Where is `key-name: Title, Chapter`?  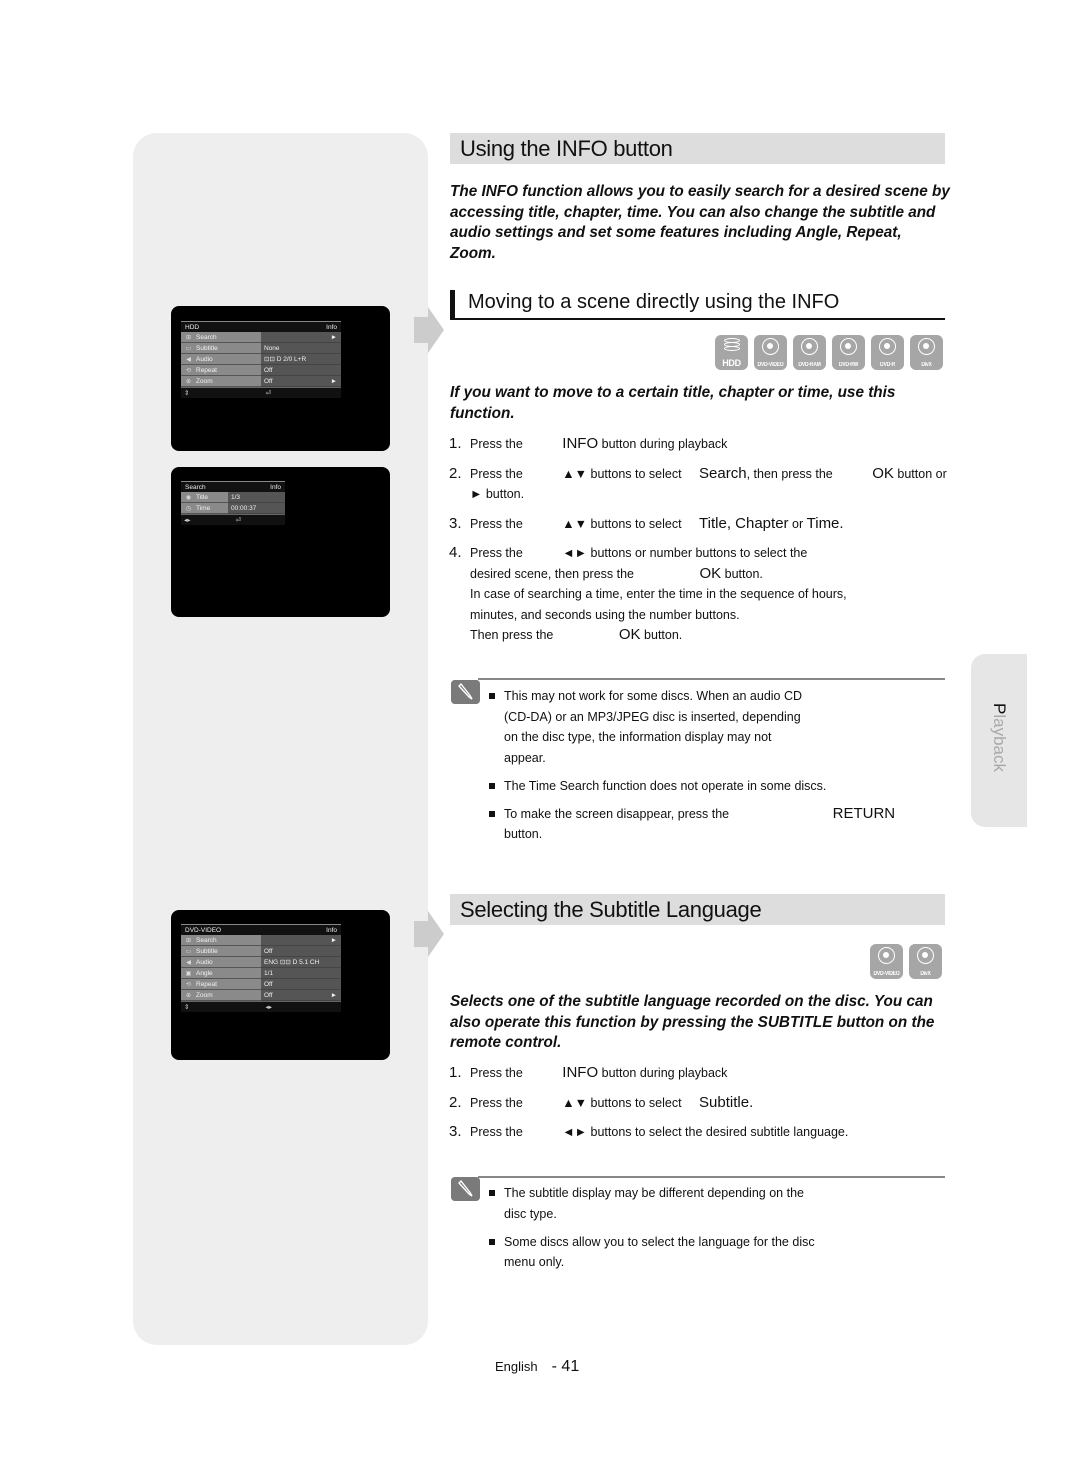
key-name: Title, Chapter is located at coordinates (744, 523).